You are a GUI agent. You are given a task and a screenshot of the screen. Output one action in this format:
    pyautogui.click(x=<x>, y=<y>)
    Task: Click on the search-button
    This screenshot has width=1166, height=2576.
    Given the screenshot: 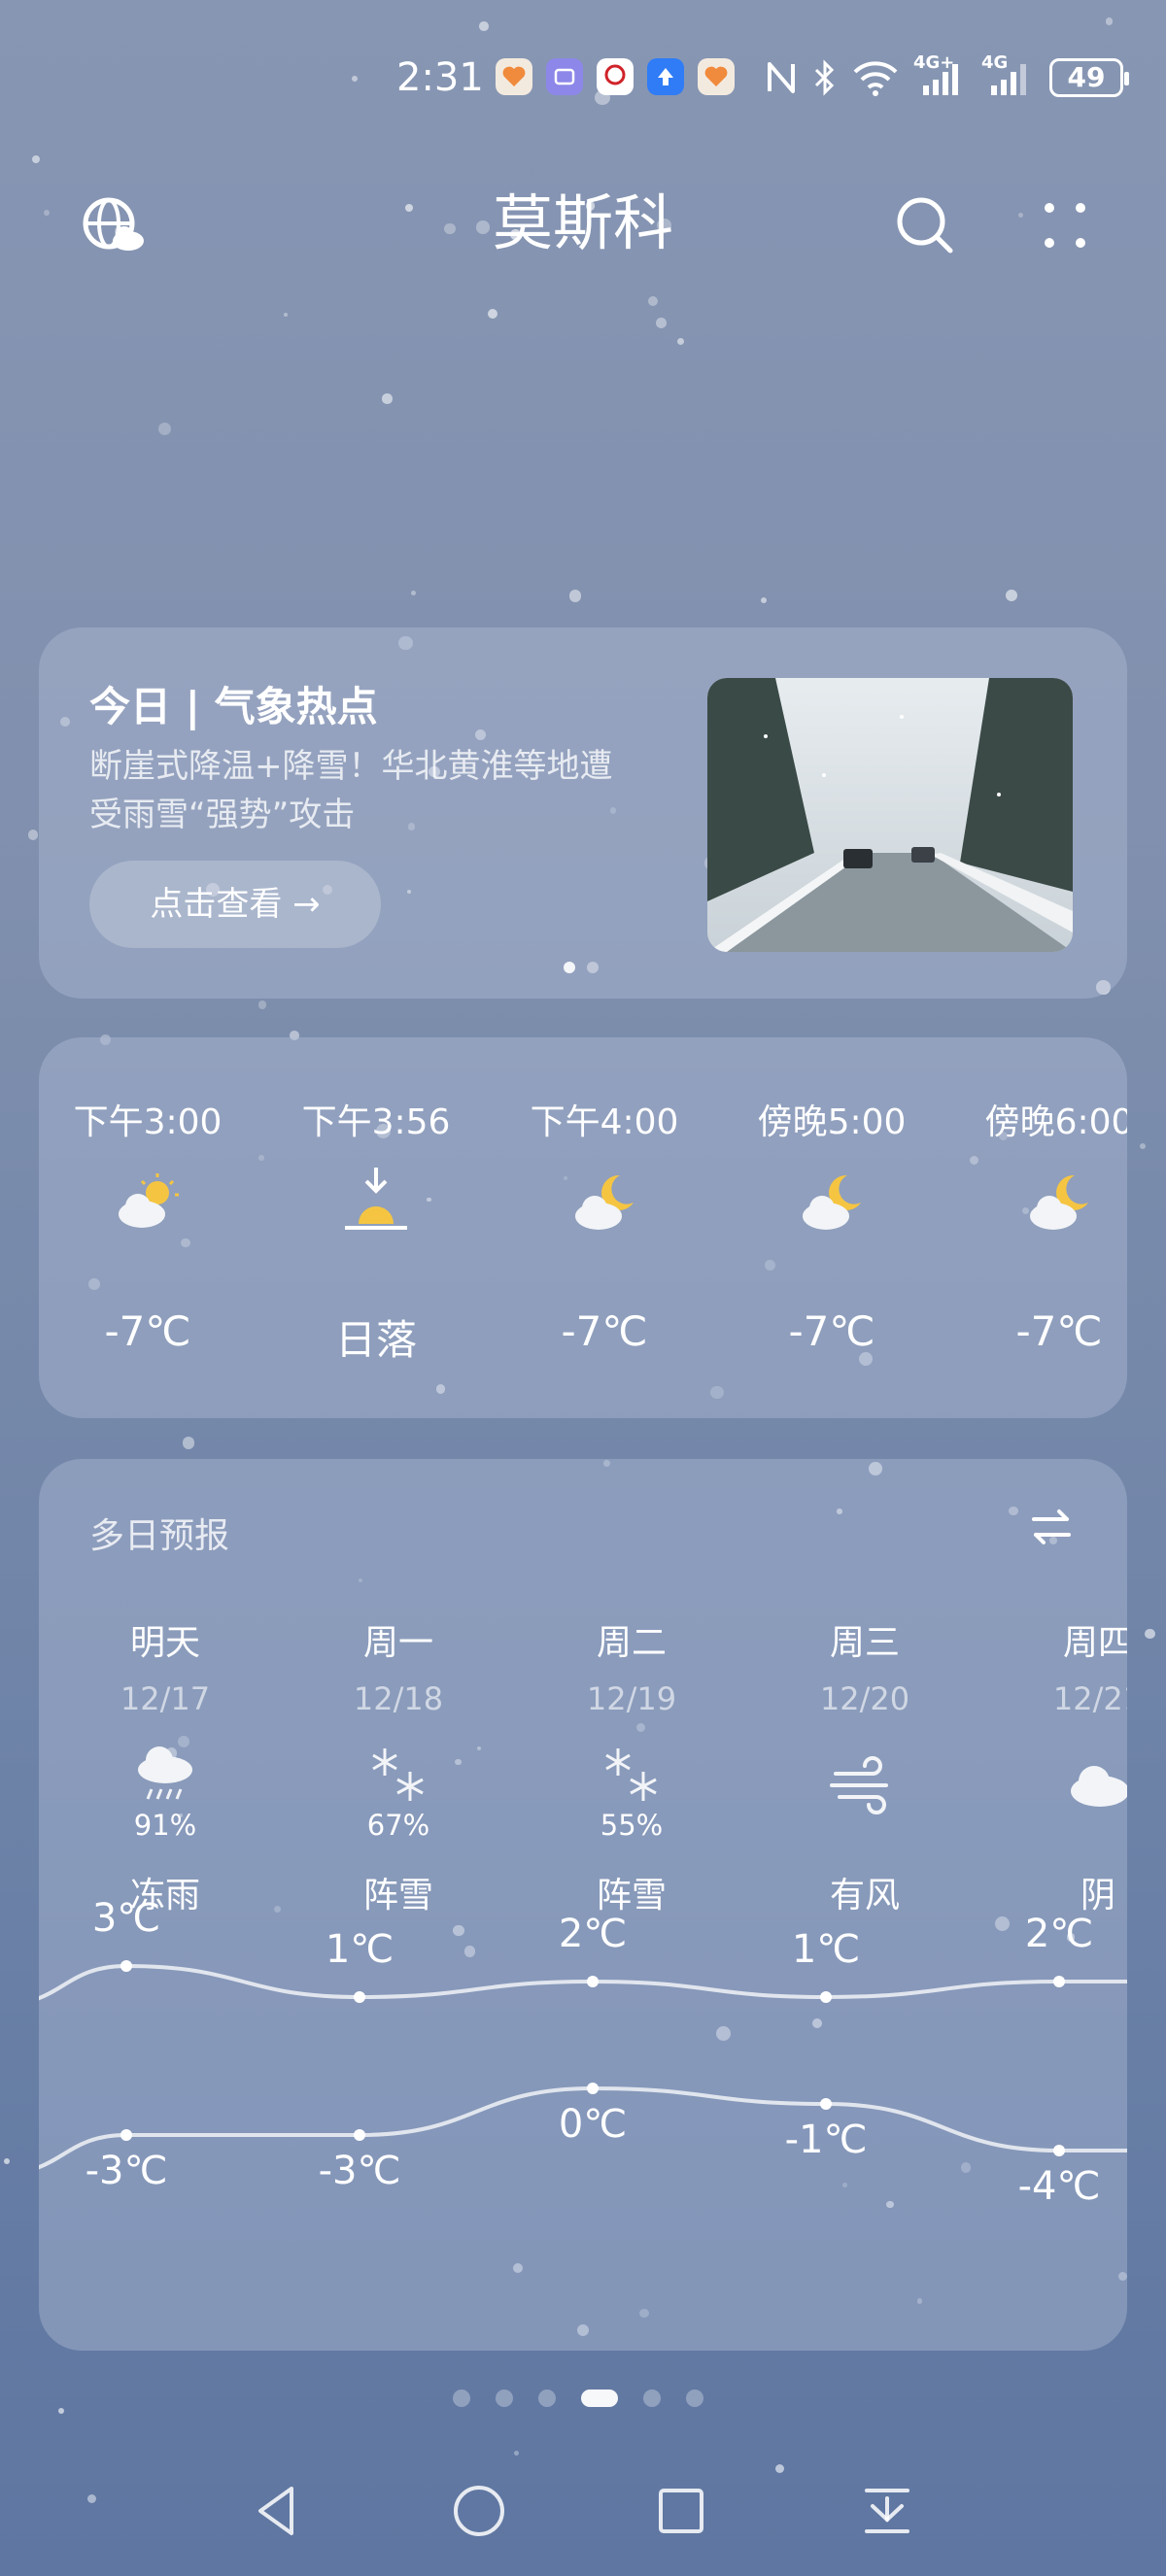 What is the action you would take?
    pyautogui.click(x=925, y=225)
    